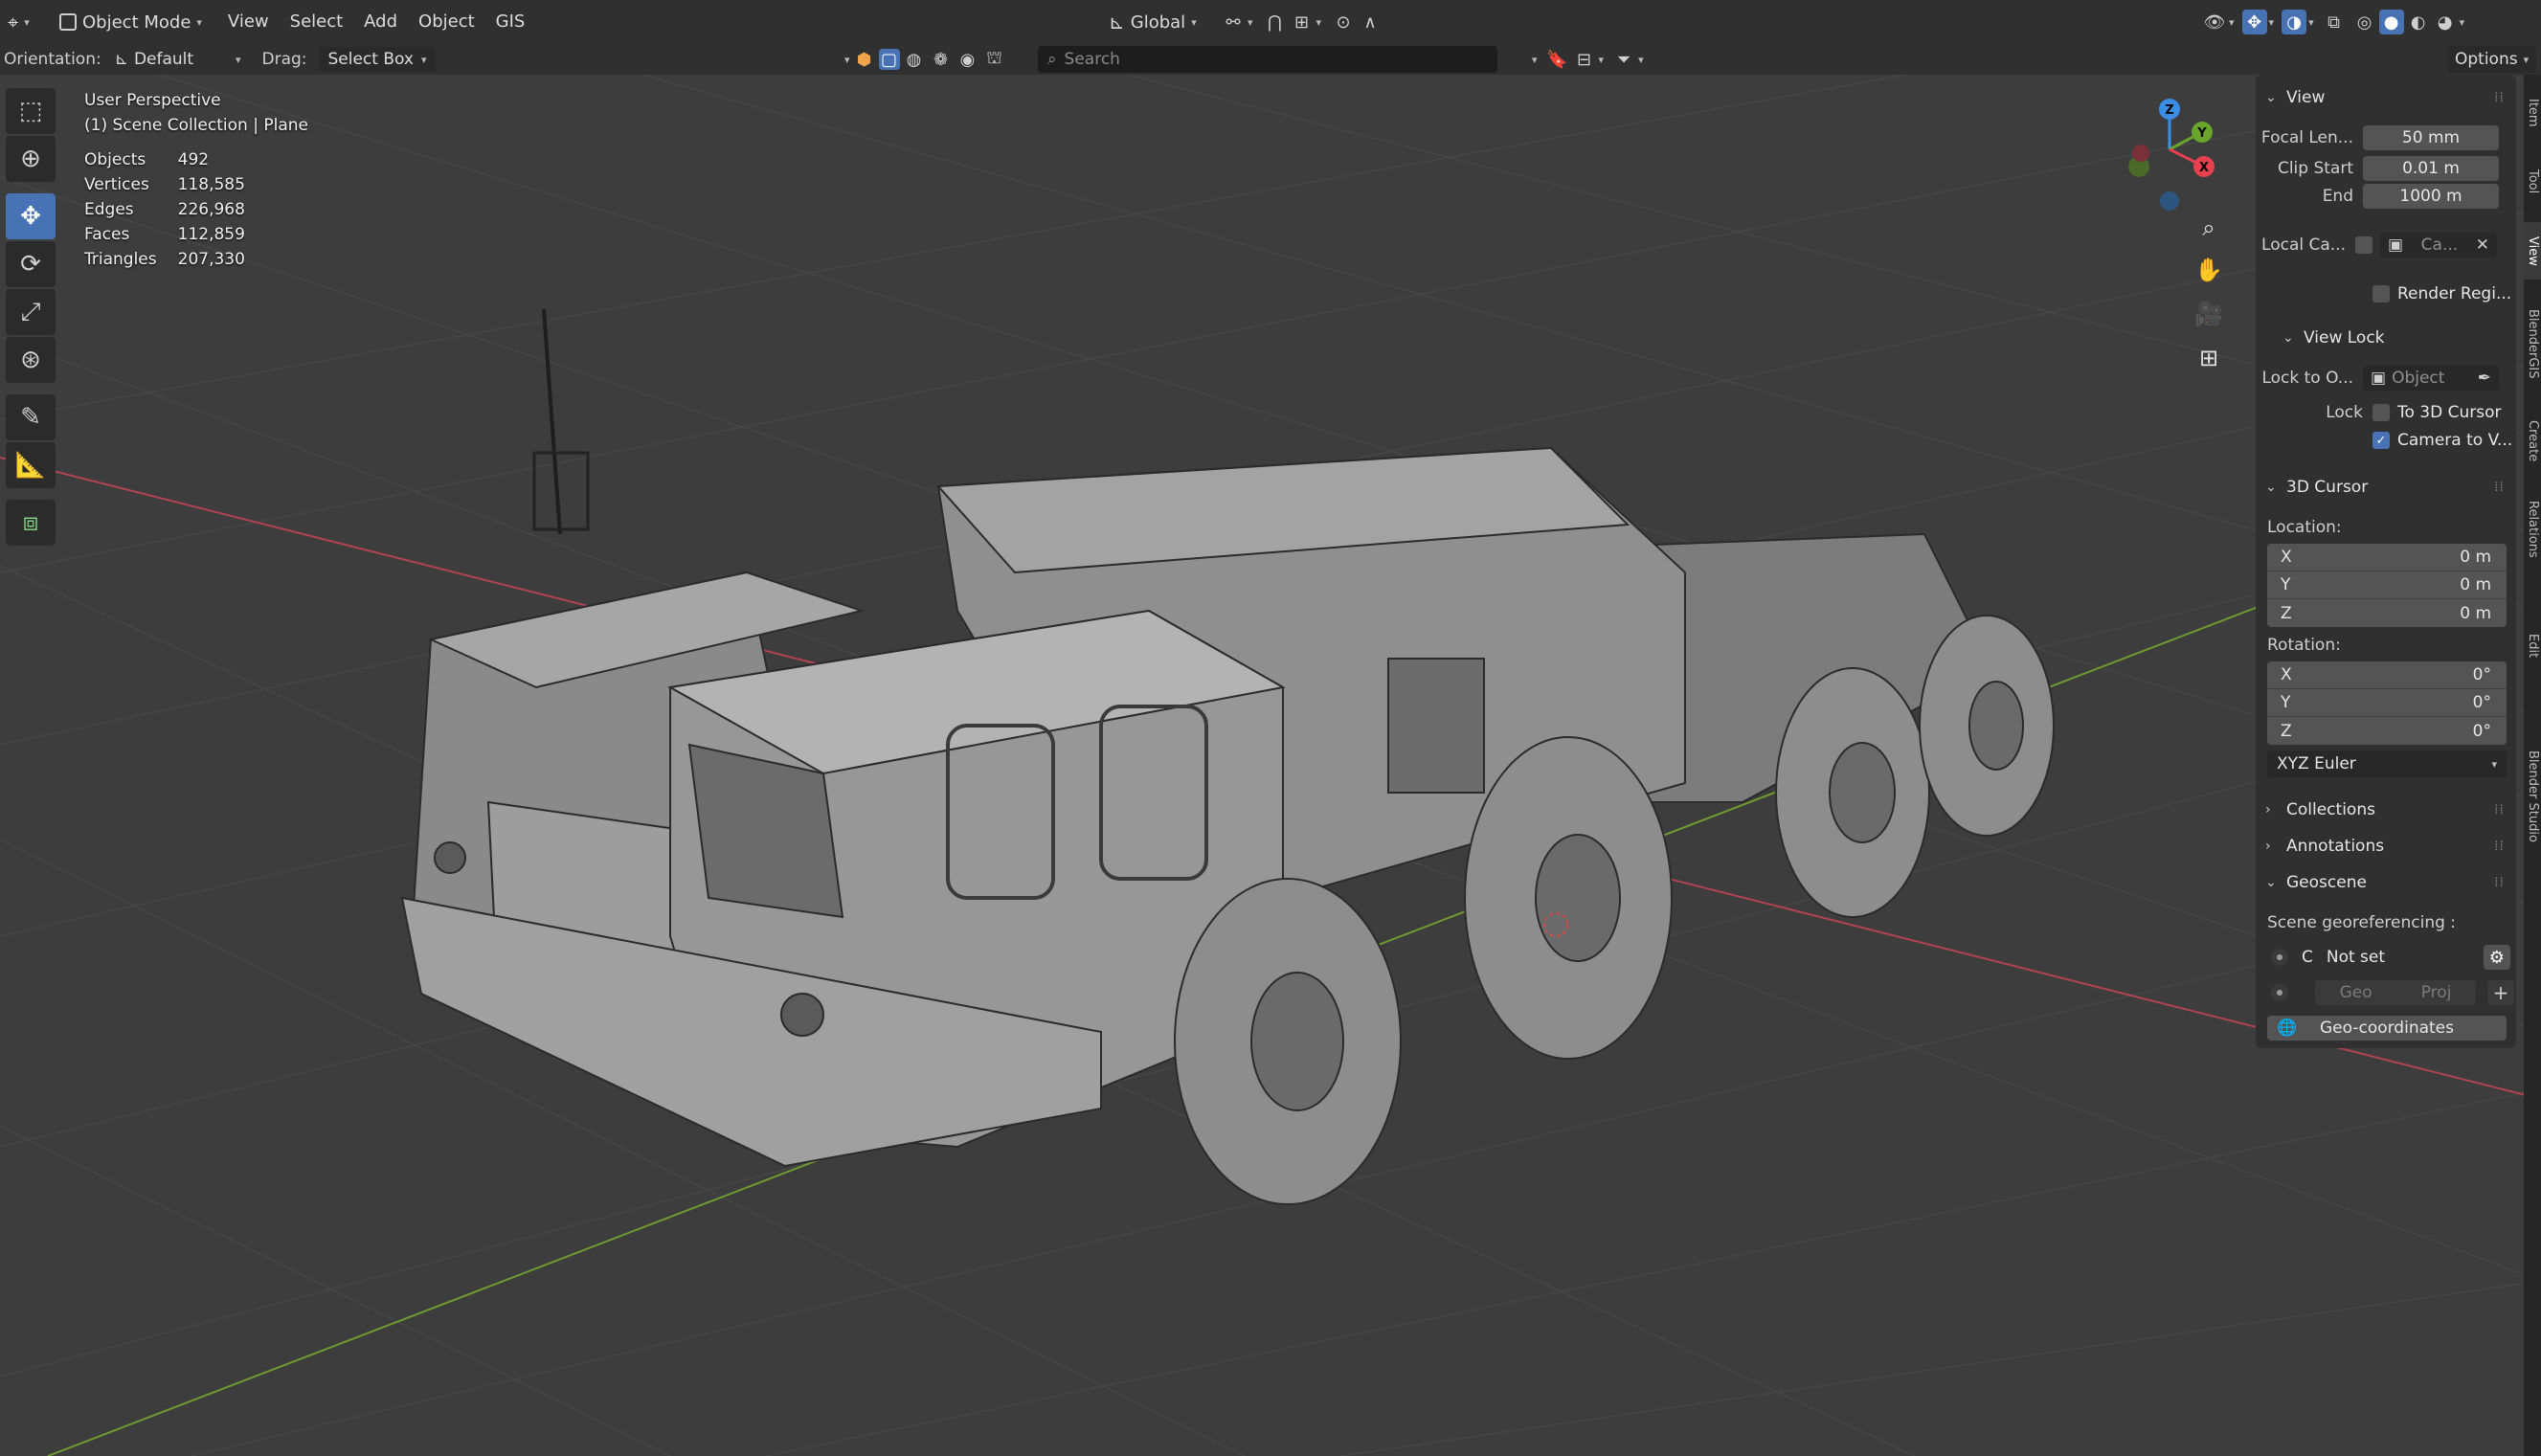  Describe the element at coordinates (968, 60) in the screenshot. I see `filter-world-icon: ◉` at that location.